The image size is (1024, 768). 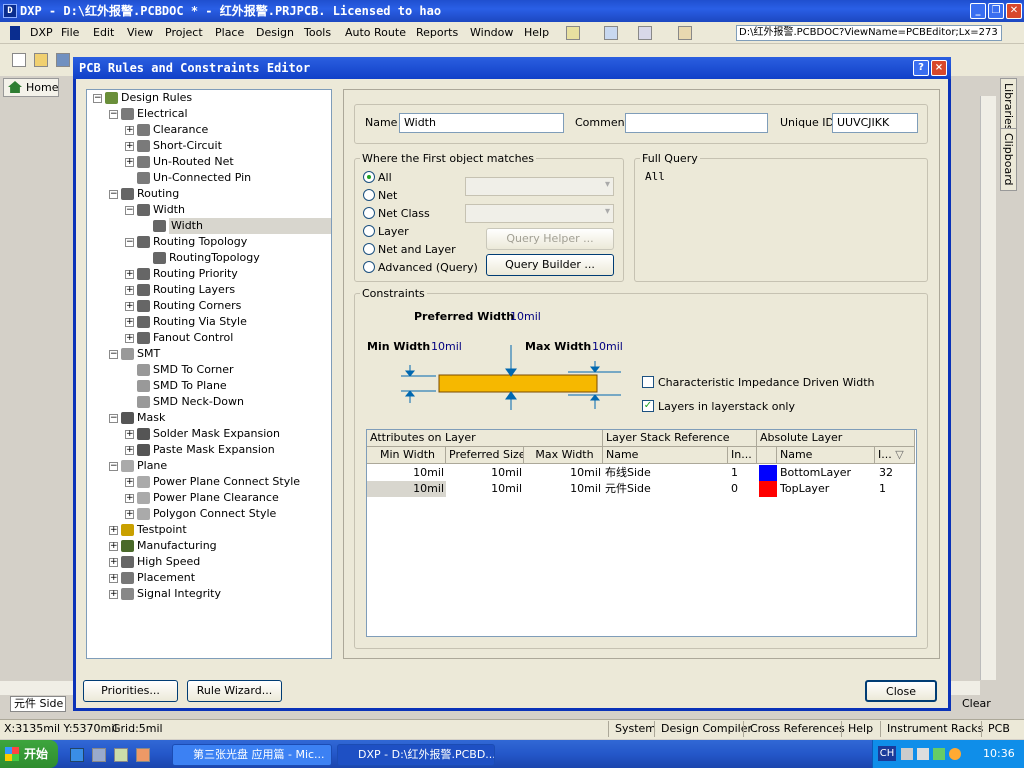 I want to click on text-tool-icon, so click(x=645, y=33).